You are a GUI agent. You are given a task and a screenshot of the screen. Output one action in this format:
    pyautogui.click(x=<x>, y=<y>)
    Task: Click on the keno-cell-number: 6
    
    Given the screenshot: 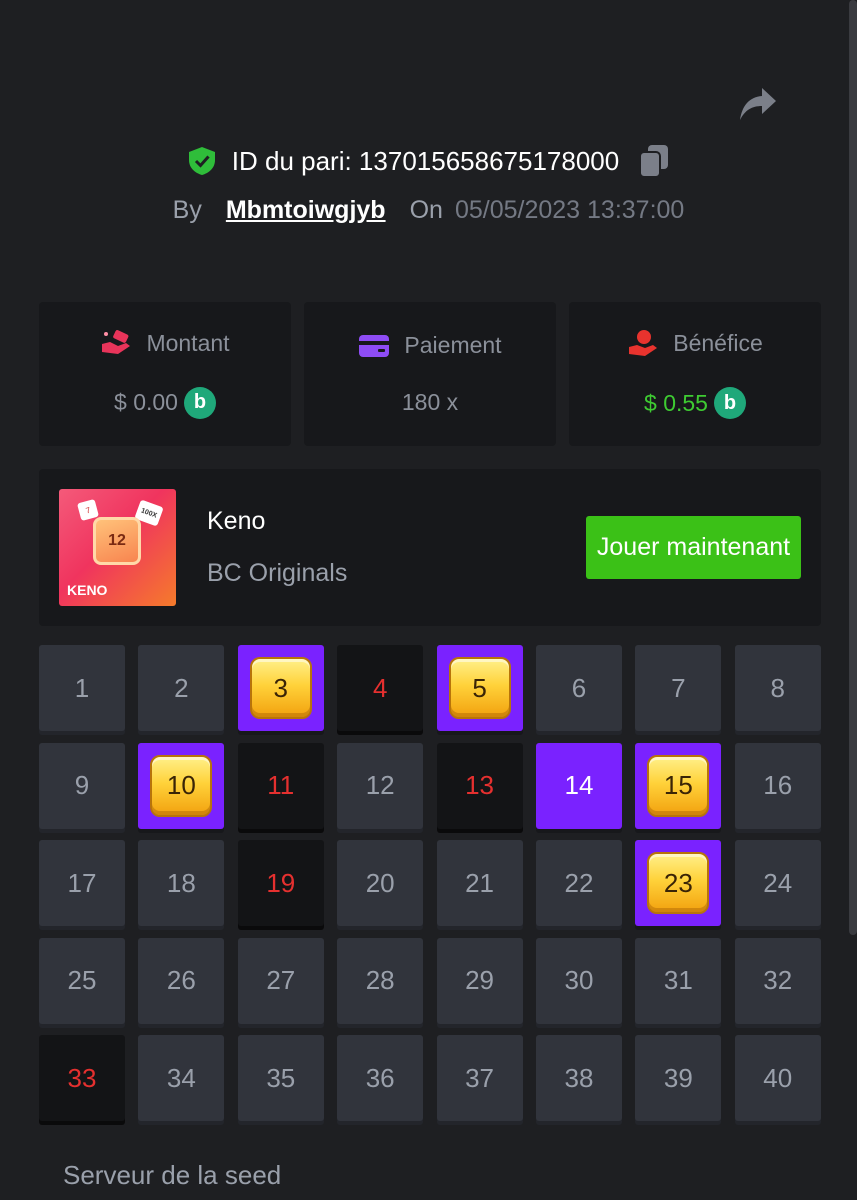 What is the action you would take?
    pyautogui.click(x=579, y=687)
    